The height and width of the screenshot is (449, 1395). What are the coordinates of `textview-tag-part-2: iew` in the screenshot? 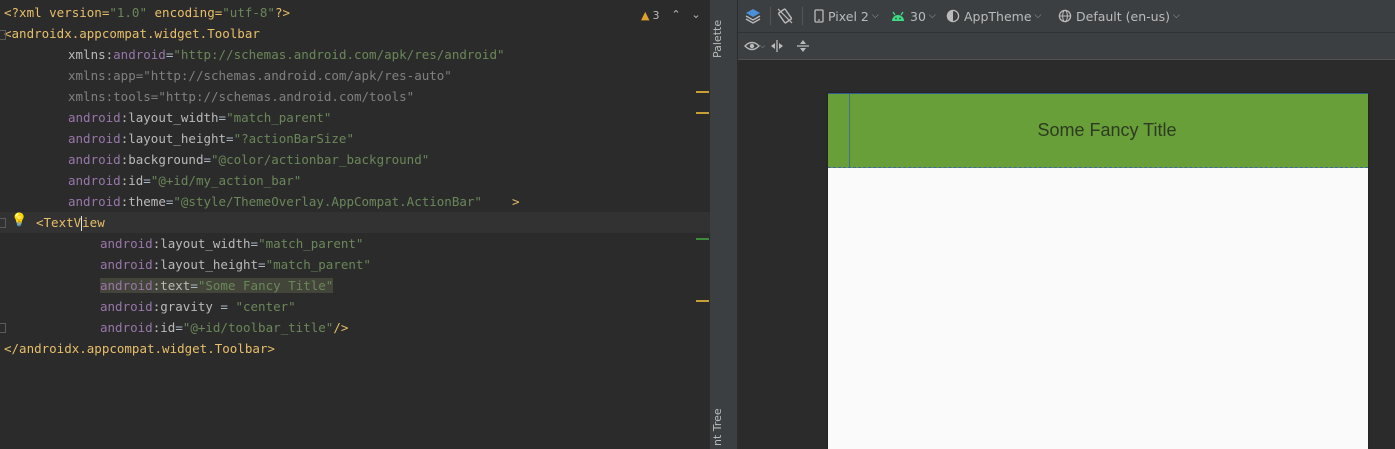 It's located at (93, 222).